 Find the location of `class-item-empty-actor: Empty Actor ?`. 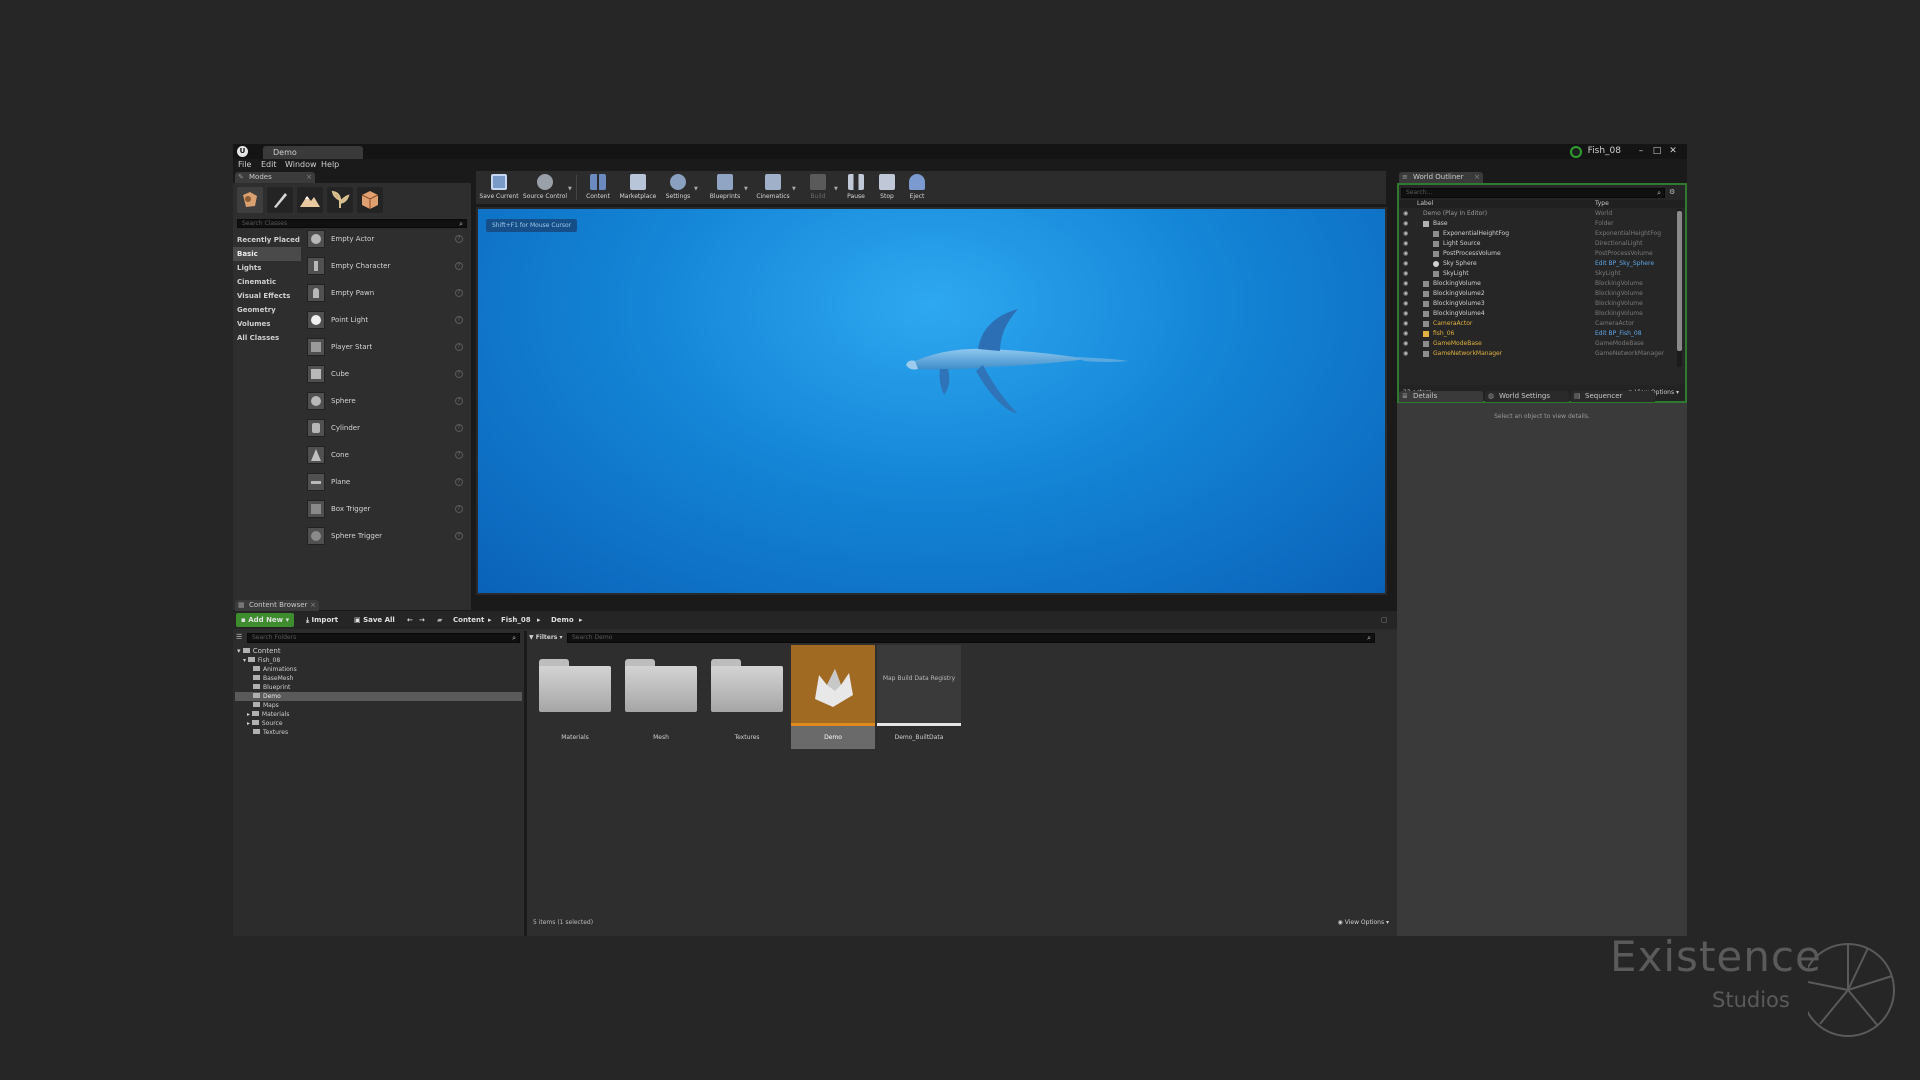

class-item-empty-actor: Empty Actor ? is located at coordinates (387, 239).